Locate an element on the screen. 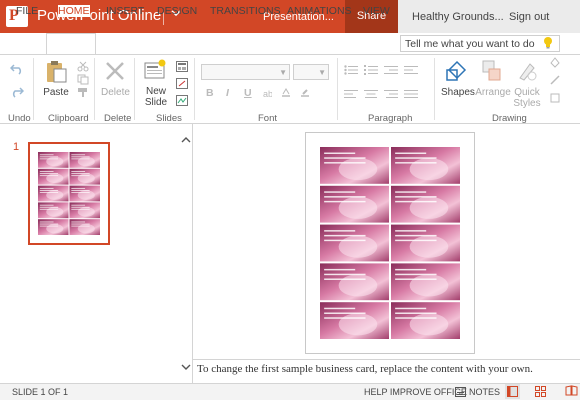 Image resolution: width=580 pixels, height=400 pixels. slide-thumbnail is located at coordinates (69, 193).